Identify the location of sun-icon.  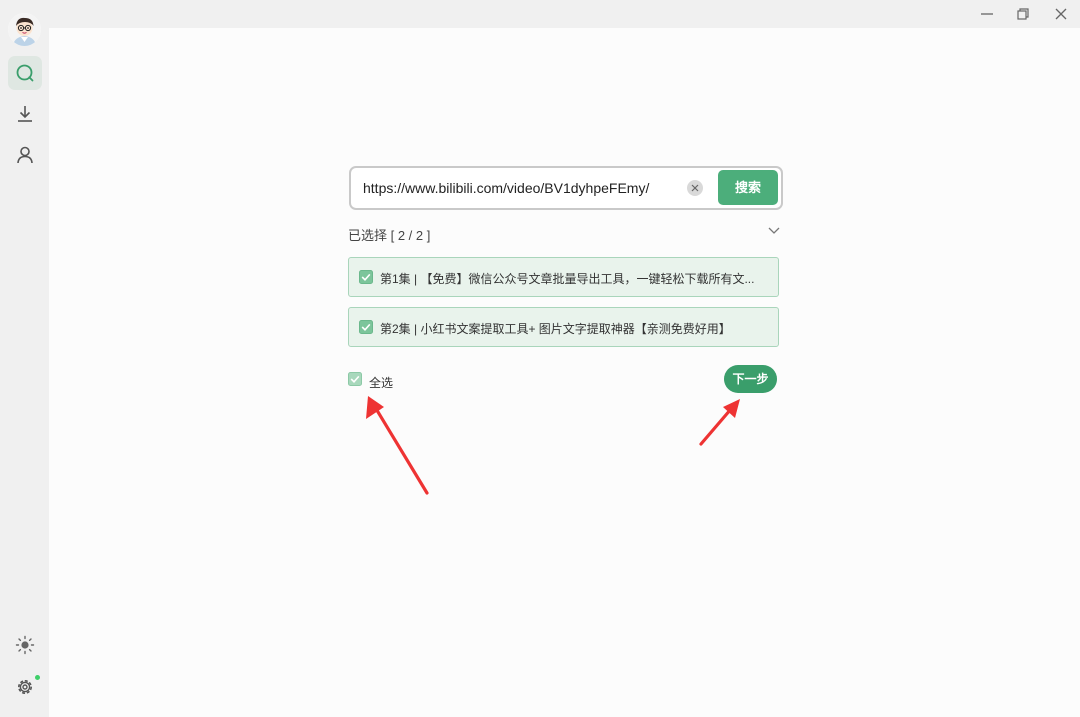
(25, 645).